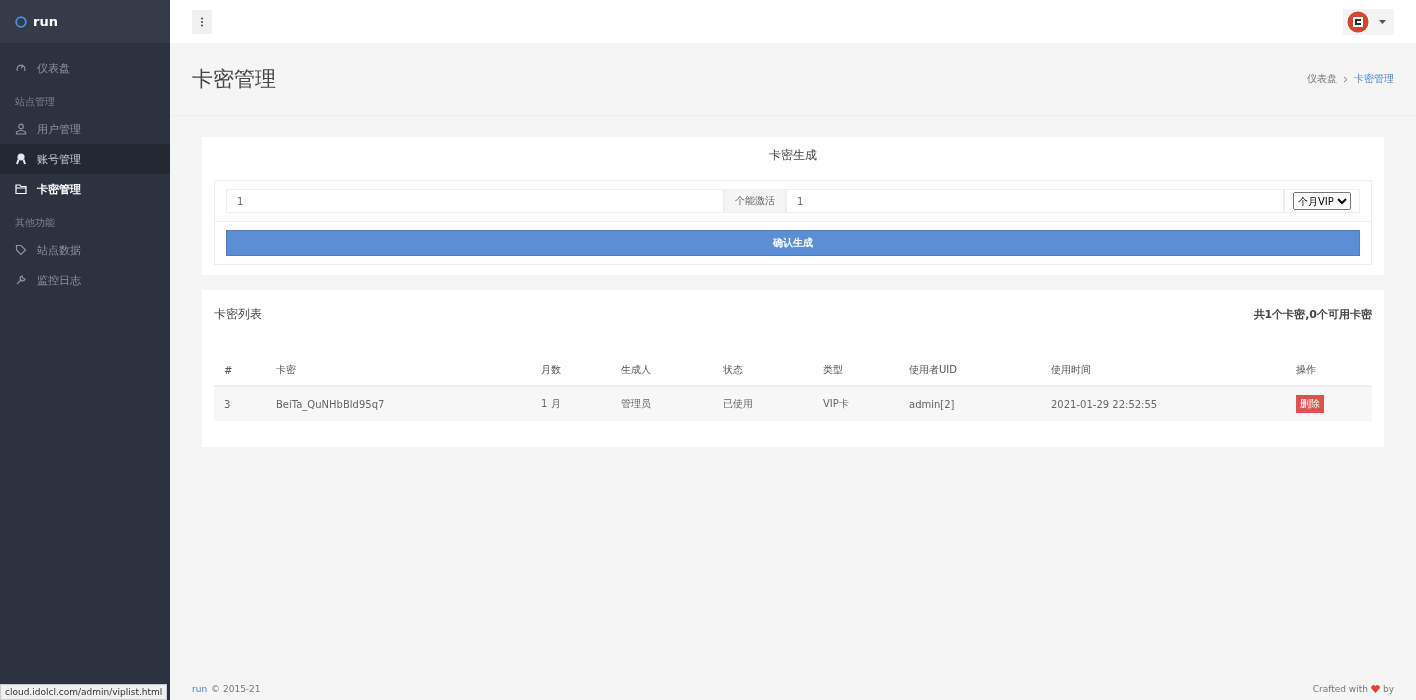  Describe the element at coordinates (35, 102) in the screenshot. I see `sidebar-heading: 站点管理` at that location.